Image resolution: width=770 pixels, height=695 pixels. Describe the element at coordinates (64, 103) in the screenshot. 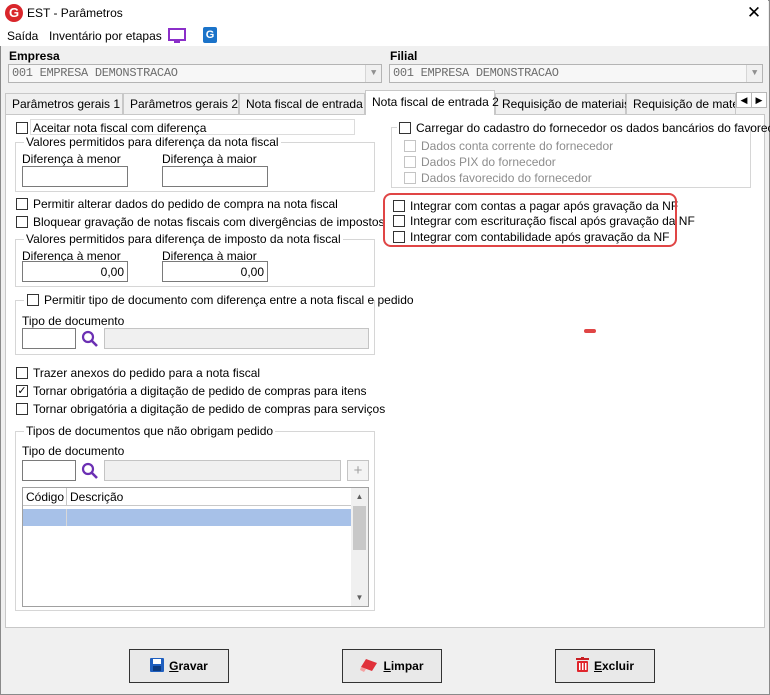

I see `tab-parametros-gerais-1: Parâmetros gerais 1` at that location.